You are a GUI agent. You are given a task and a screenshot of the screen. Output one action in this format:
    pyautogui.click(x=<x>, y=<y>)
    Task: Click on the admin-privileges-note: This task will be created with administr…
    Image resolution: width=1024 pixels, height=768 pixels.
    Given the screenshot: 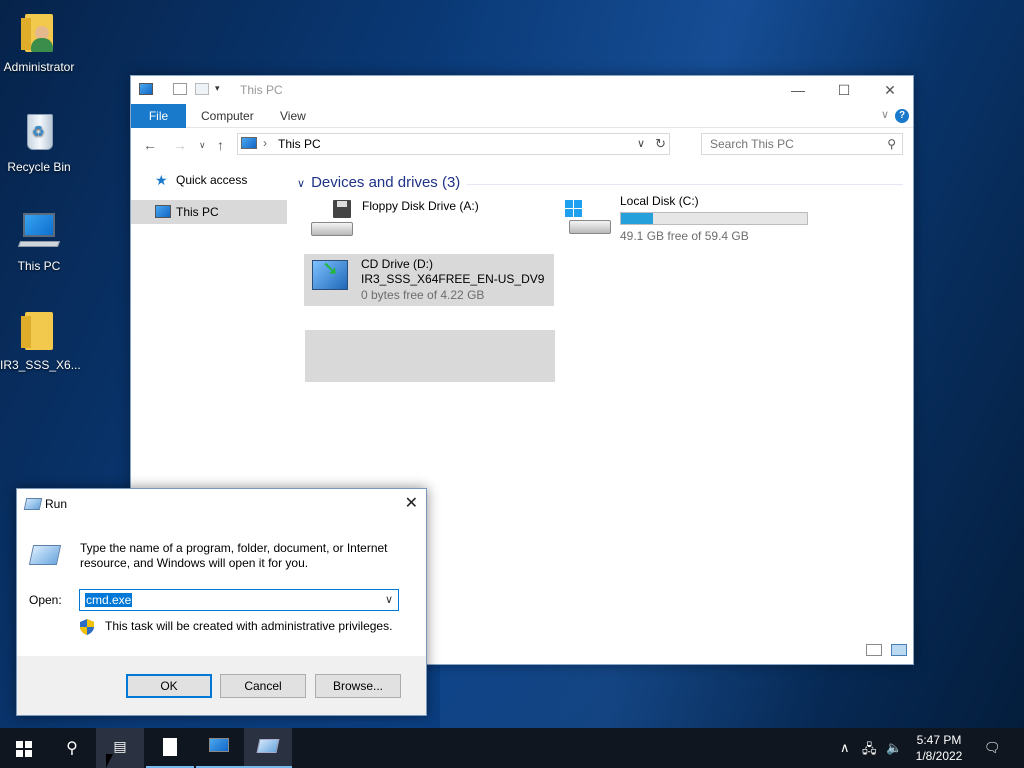 What is the action you would take?
    pyautogui.click(x=249, y=626)
    